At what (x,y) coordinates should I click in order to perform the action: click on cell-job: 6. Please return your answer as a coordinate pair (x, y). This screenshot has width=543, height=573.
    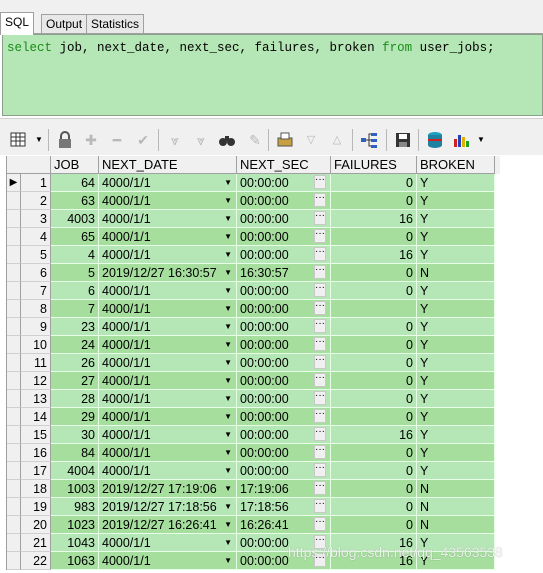
    Looking at the image, I should click on (75, 291).